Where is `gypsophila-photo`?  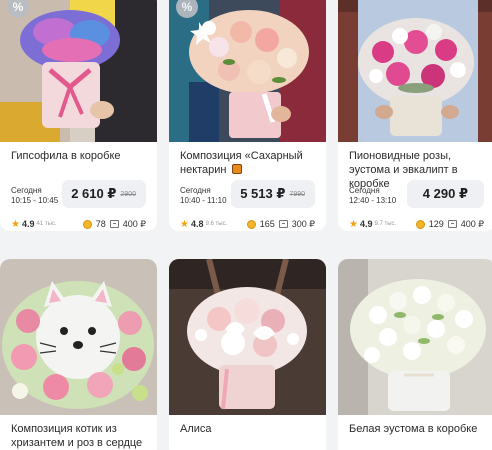 gypsophila-photo is located at coordinates (78, 71).